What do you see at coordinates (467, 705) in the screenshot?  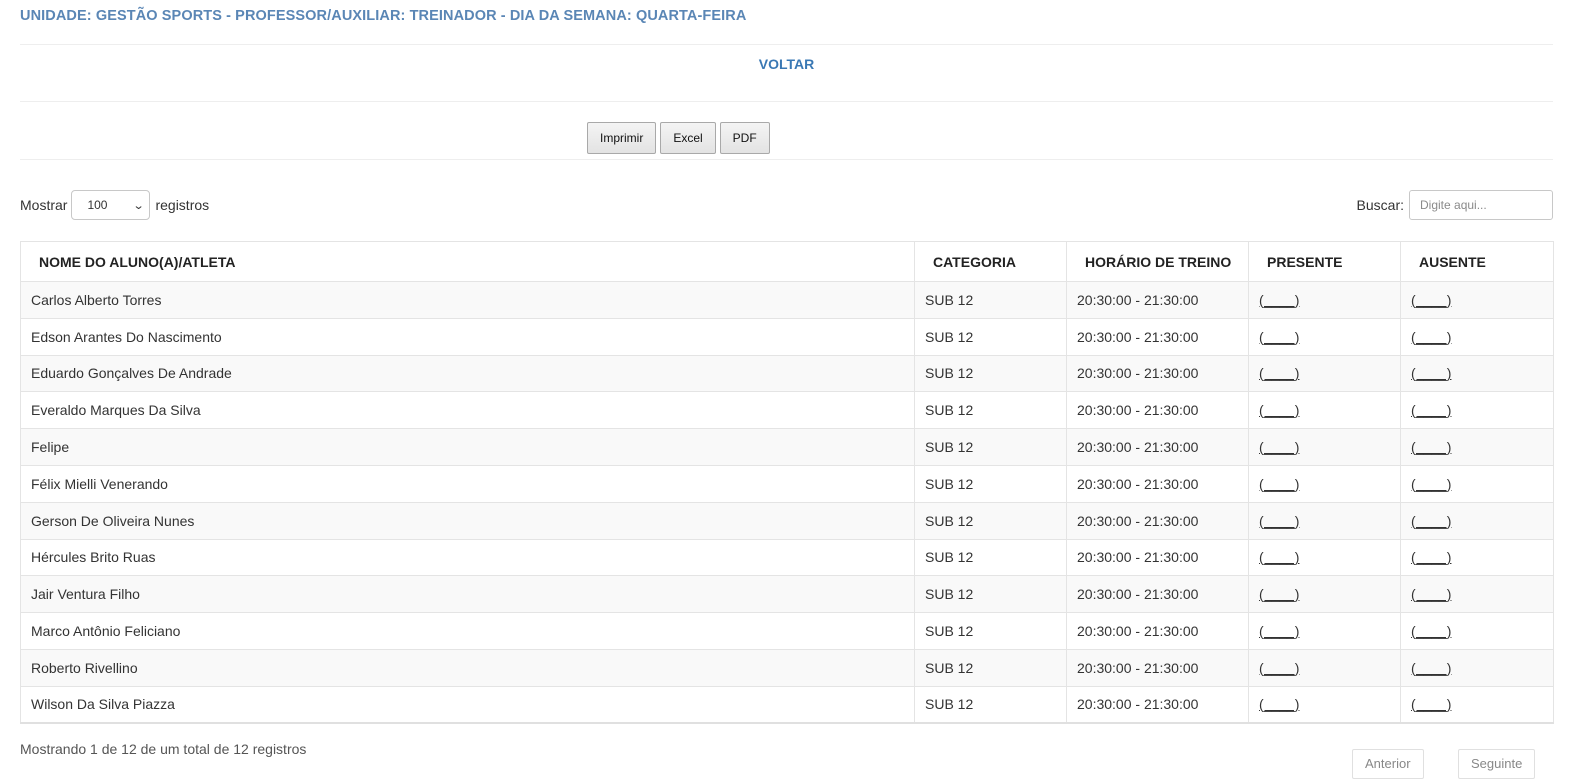 I see `cell-name: Wilson Da Silva Piazza` at bounding box center [467, 705].